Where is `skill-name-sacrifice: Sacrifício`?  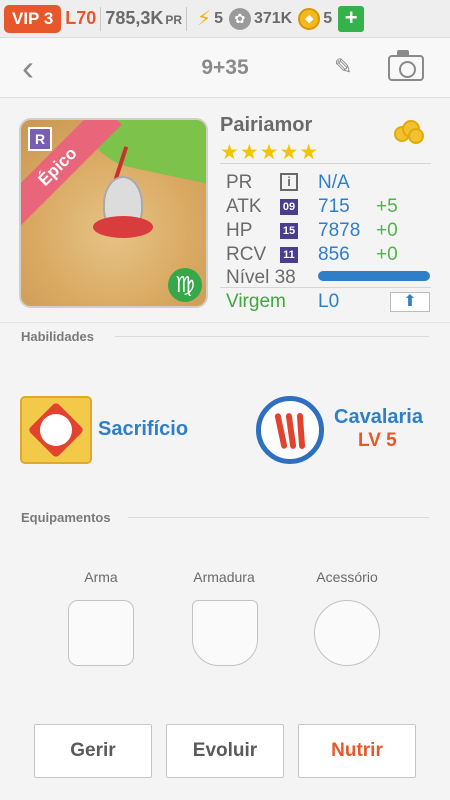 skill-name-sacrifice: Sacrifício is located at coordinates (143, 429).